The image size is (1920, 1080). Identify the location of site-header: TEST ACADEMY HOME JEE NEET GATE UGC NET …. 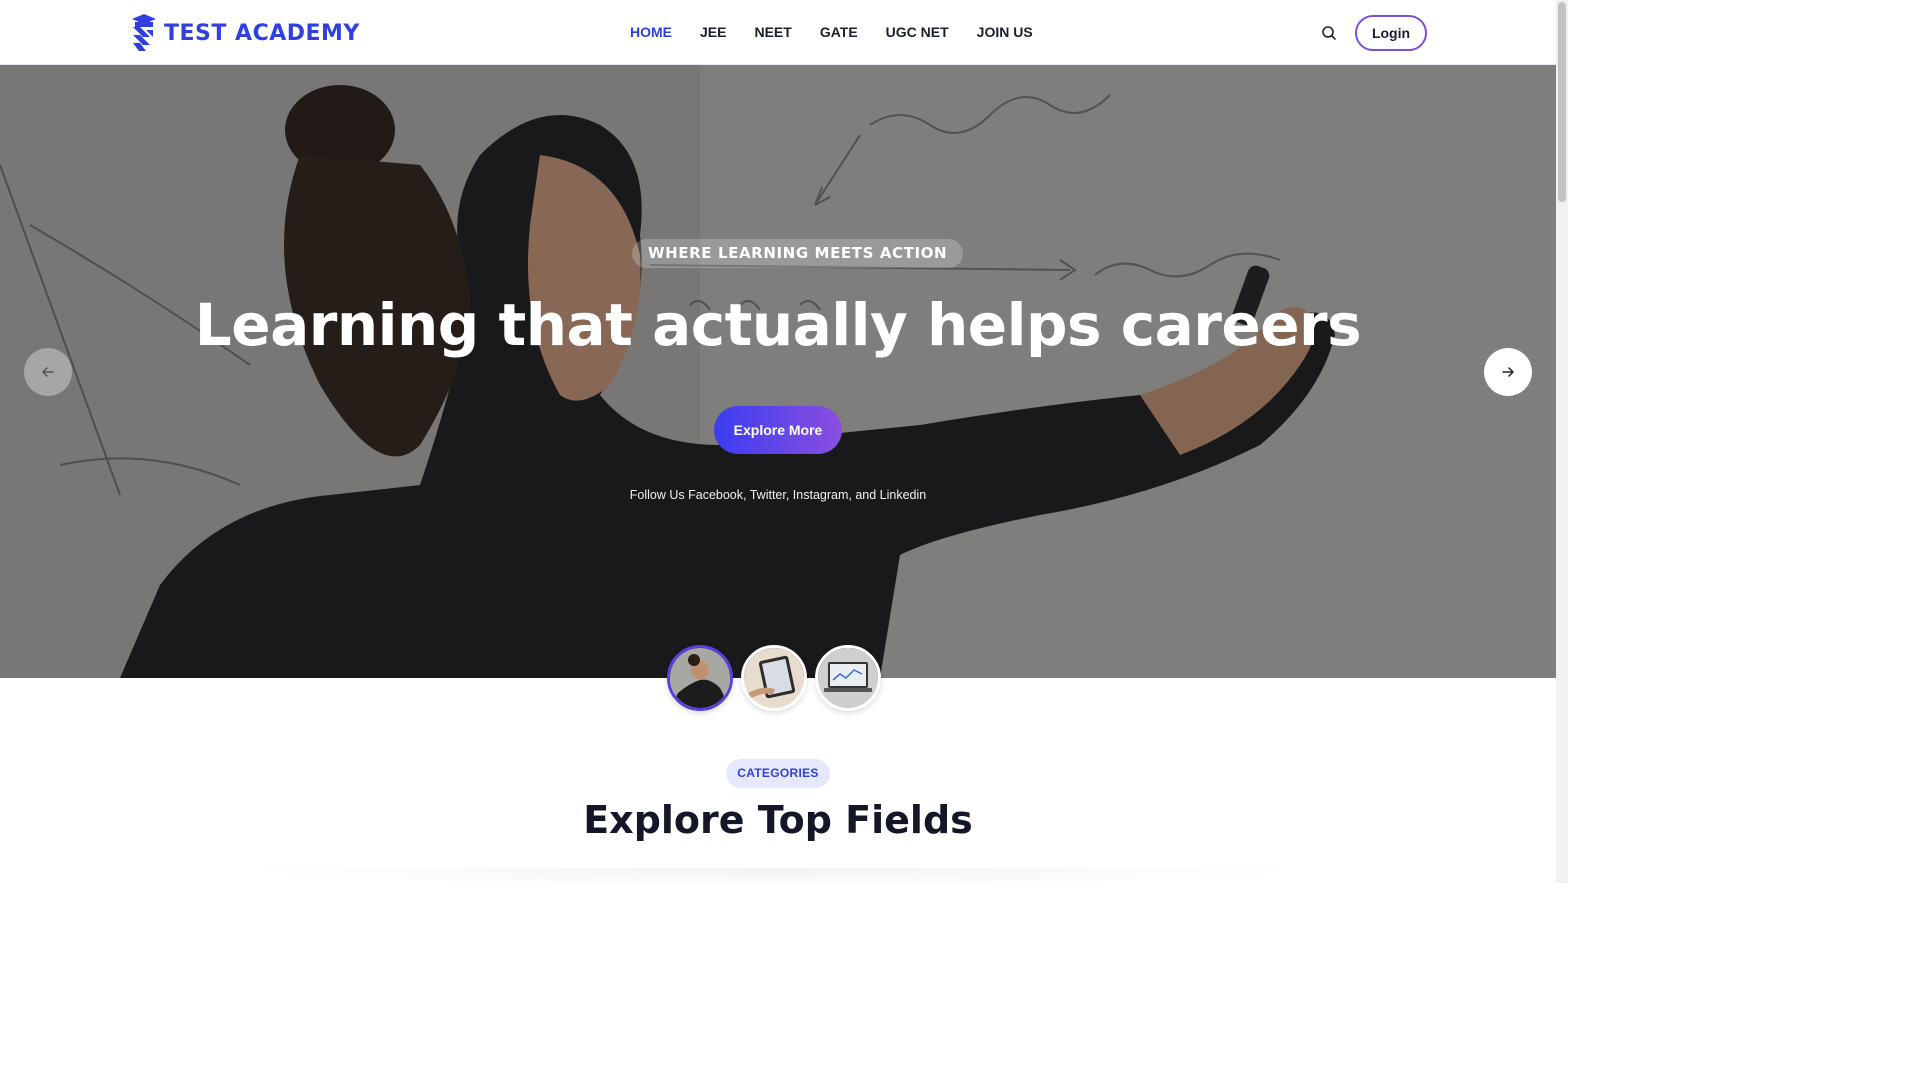
(778, 32).